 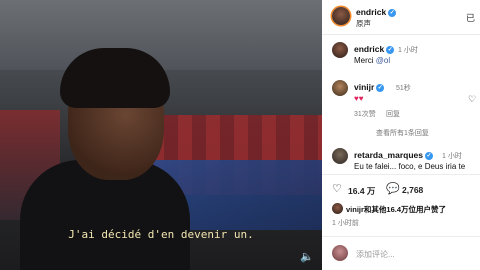 What do you see at coordinates (365, 114) in the screenshot?
I see `comment-like-count: 31次赞` at bounding box center [365, 114].